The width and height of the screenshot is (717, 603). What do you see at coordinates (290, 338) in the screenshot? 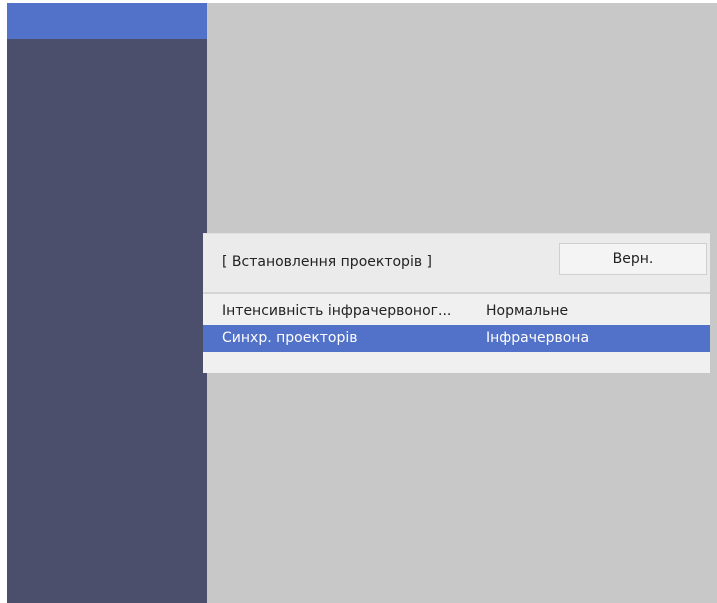
I see `setting-label: Синхр. проекторів` at bounding box center [290, 338].